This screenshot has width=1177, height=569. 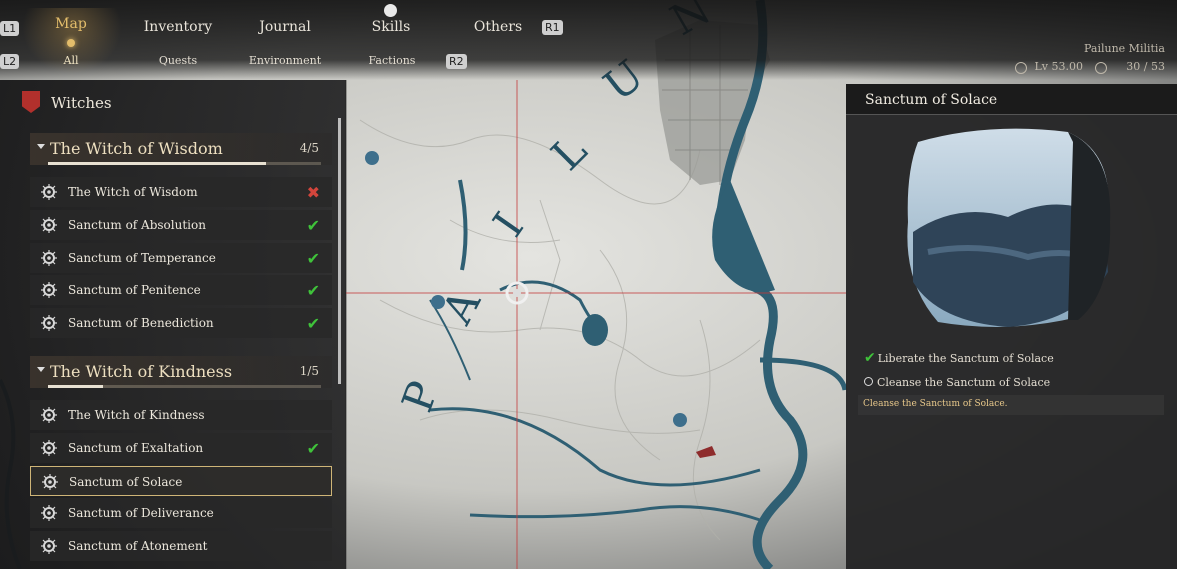 What do you see at coordinates (1009, 227) in the screenshot?
I see `location-preview-image` at bounding box center [1009, 227].